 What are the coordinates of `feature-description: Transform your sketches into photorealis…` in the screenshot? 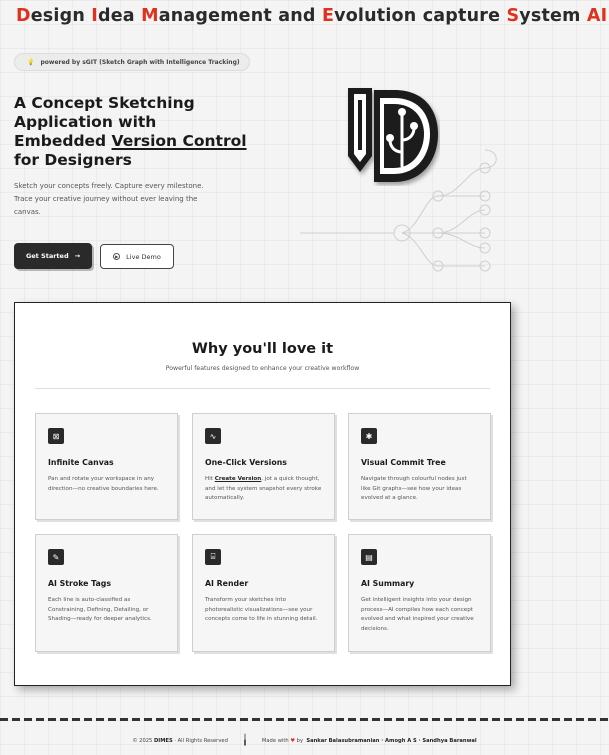 It's located at (261, 609).